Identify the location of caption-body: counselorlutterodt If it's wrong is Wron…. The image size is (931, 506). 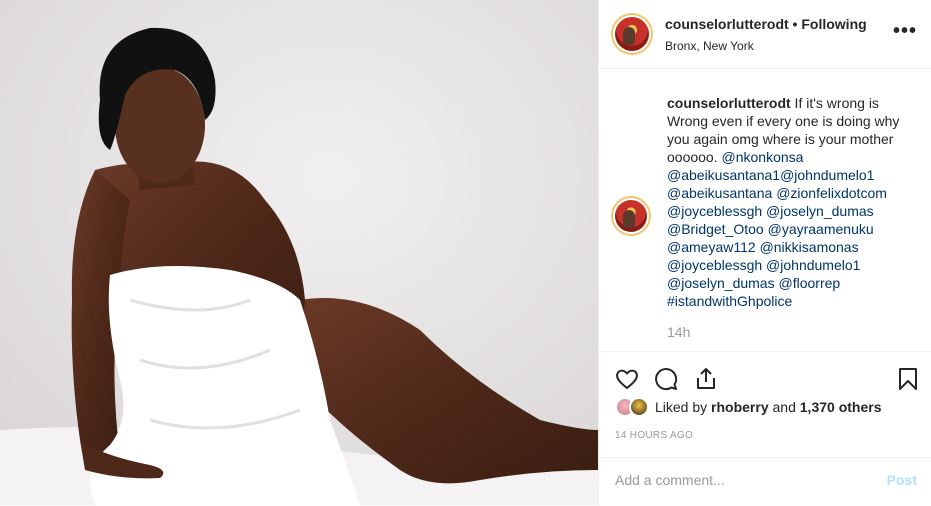
(792, 202).